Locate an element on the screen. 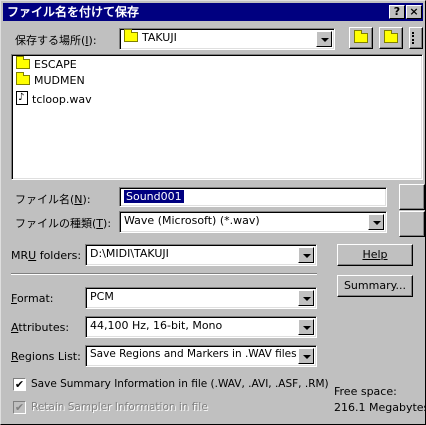 The height and width of the screenshot is (425, 426). divider is located at coordinates (164, 274).